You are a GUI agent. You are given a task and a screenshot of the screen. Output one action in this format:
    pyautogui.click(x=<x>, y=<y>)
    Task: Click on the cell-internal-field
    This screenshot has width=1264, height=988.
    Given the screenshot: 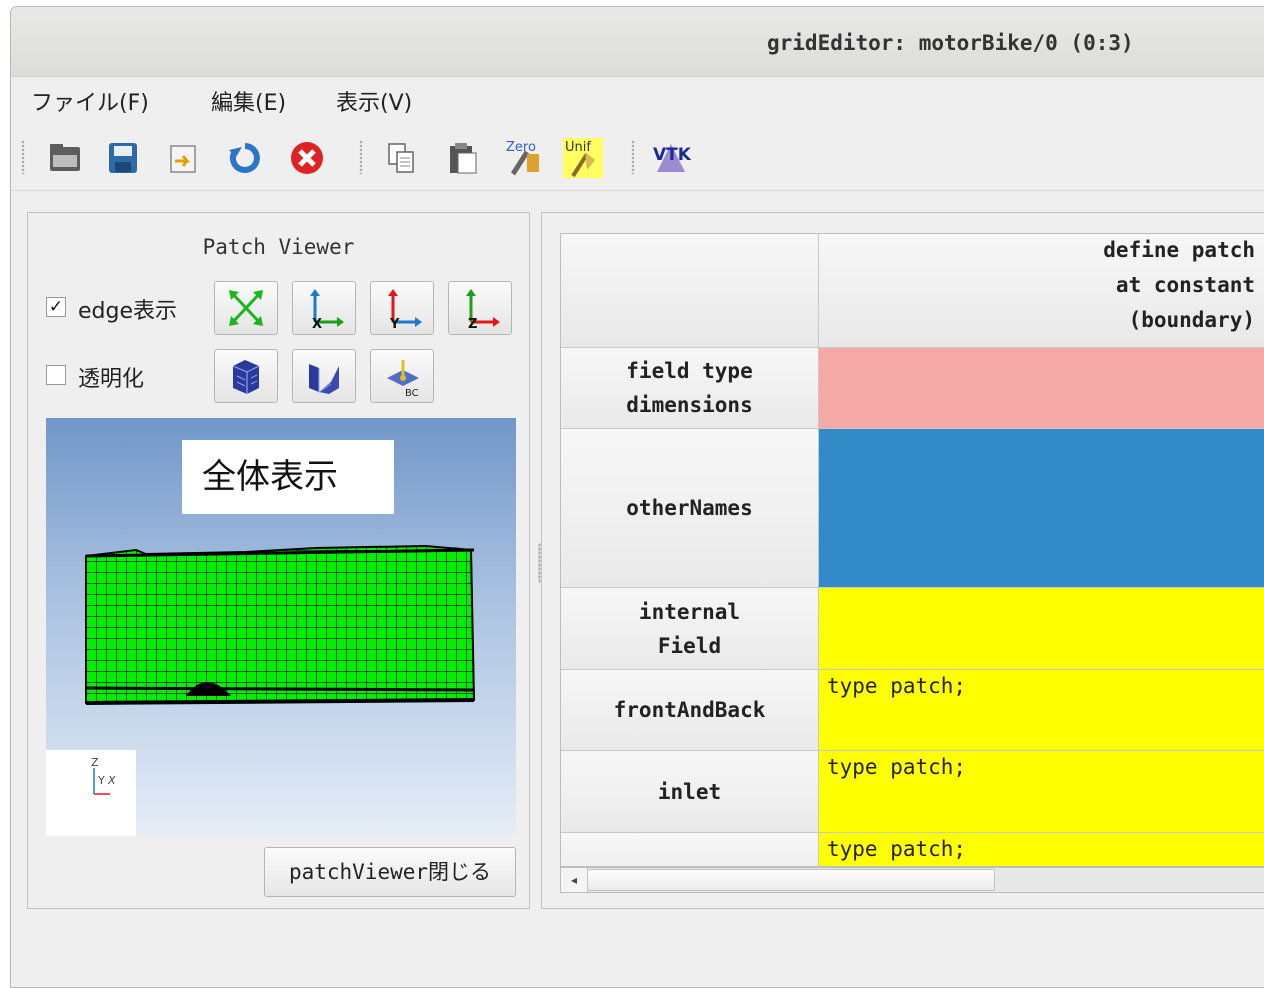 What is the action you would take?
    pyautogui.click(x=1041, y=629)
    